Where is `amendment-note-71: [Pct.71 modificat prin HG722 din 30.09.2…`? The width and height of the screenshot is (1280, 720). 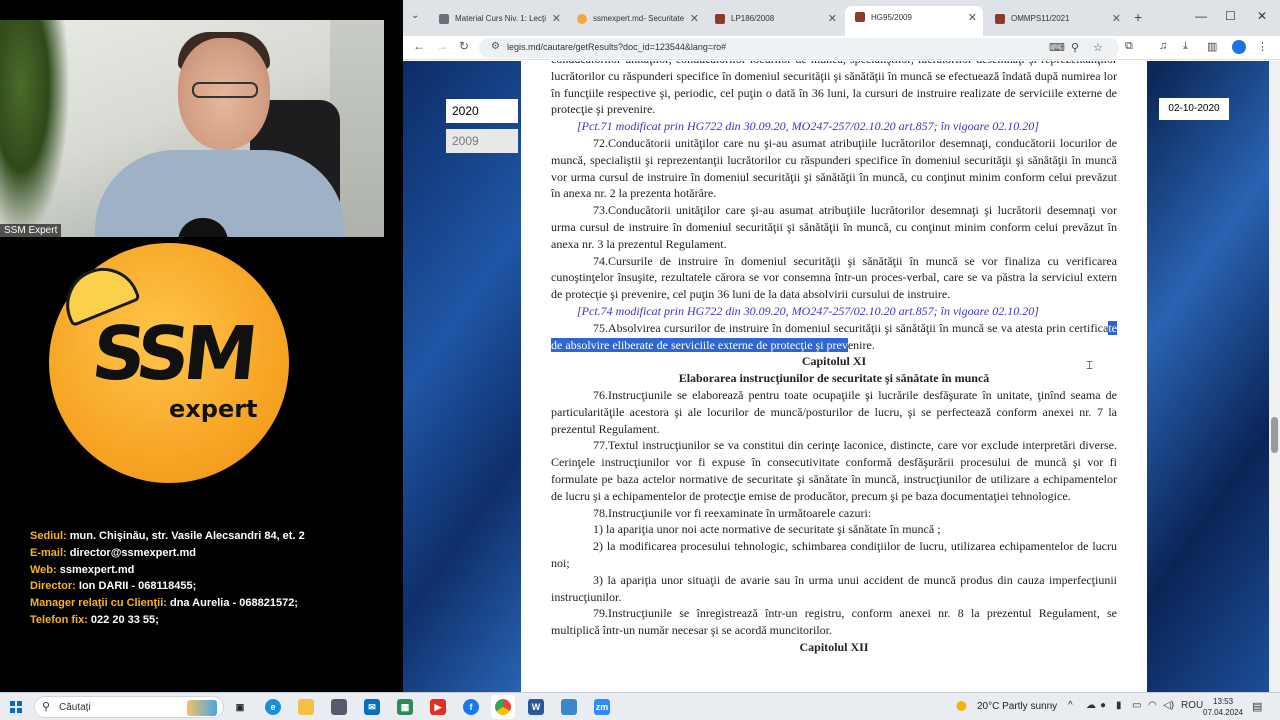 amendment-note-71: [Pct.71 modificat prin HG722 din 30.09.2… is located at coordinates (808, 126).